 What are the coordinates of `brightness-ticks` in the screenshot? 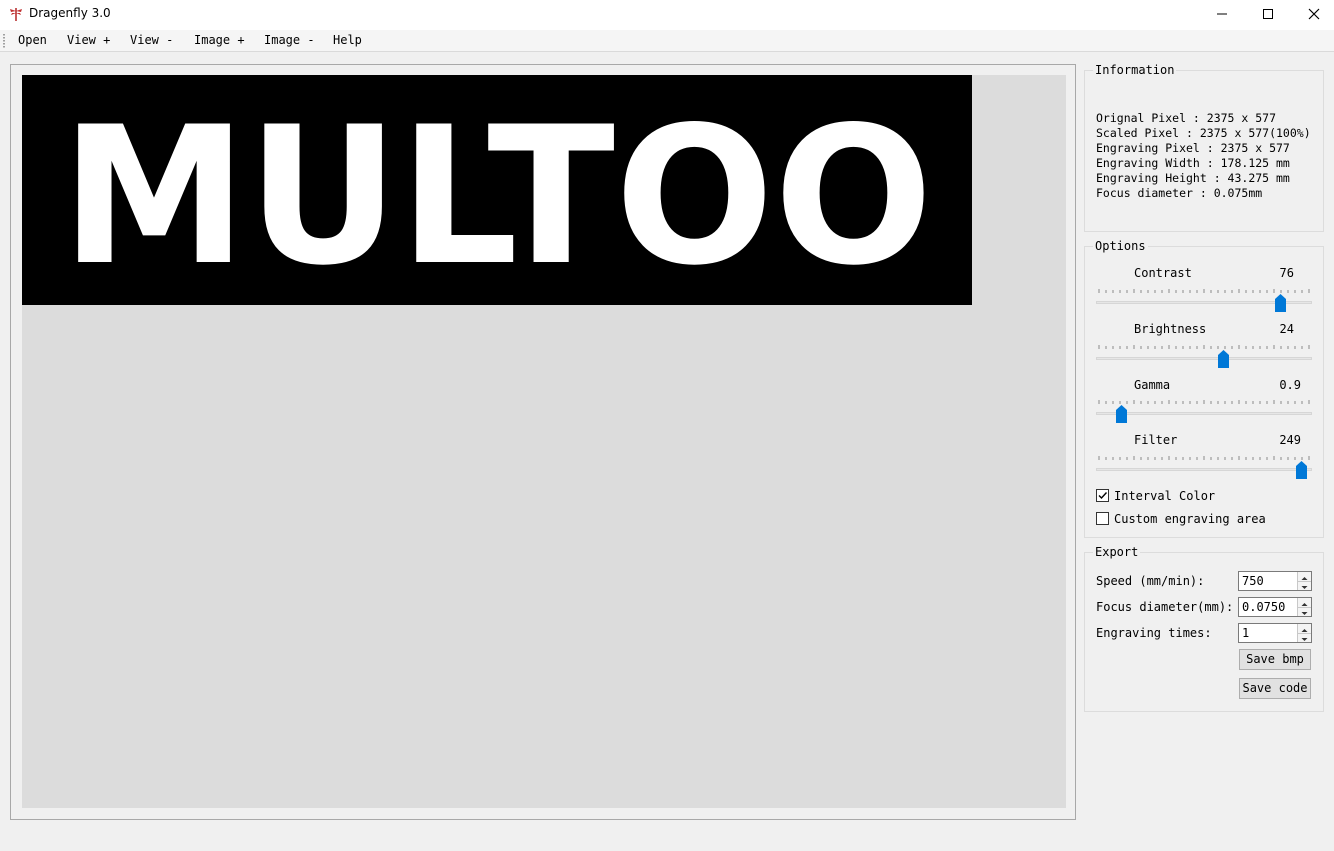 It's located at (1204, 347).